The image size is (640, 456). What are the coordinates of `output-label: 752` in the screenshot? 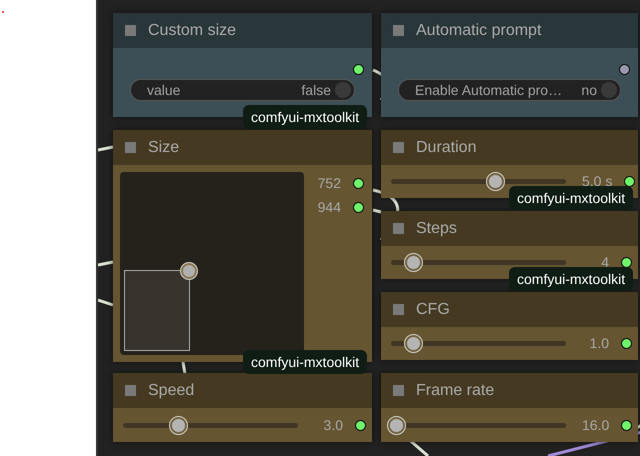 It's located at (329, 183).